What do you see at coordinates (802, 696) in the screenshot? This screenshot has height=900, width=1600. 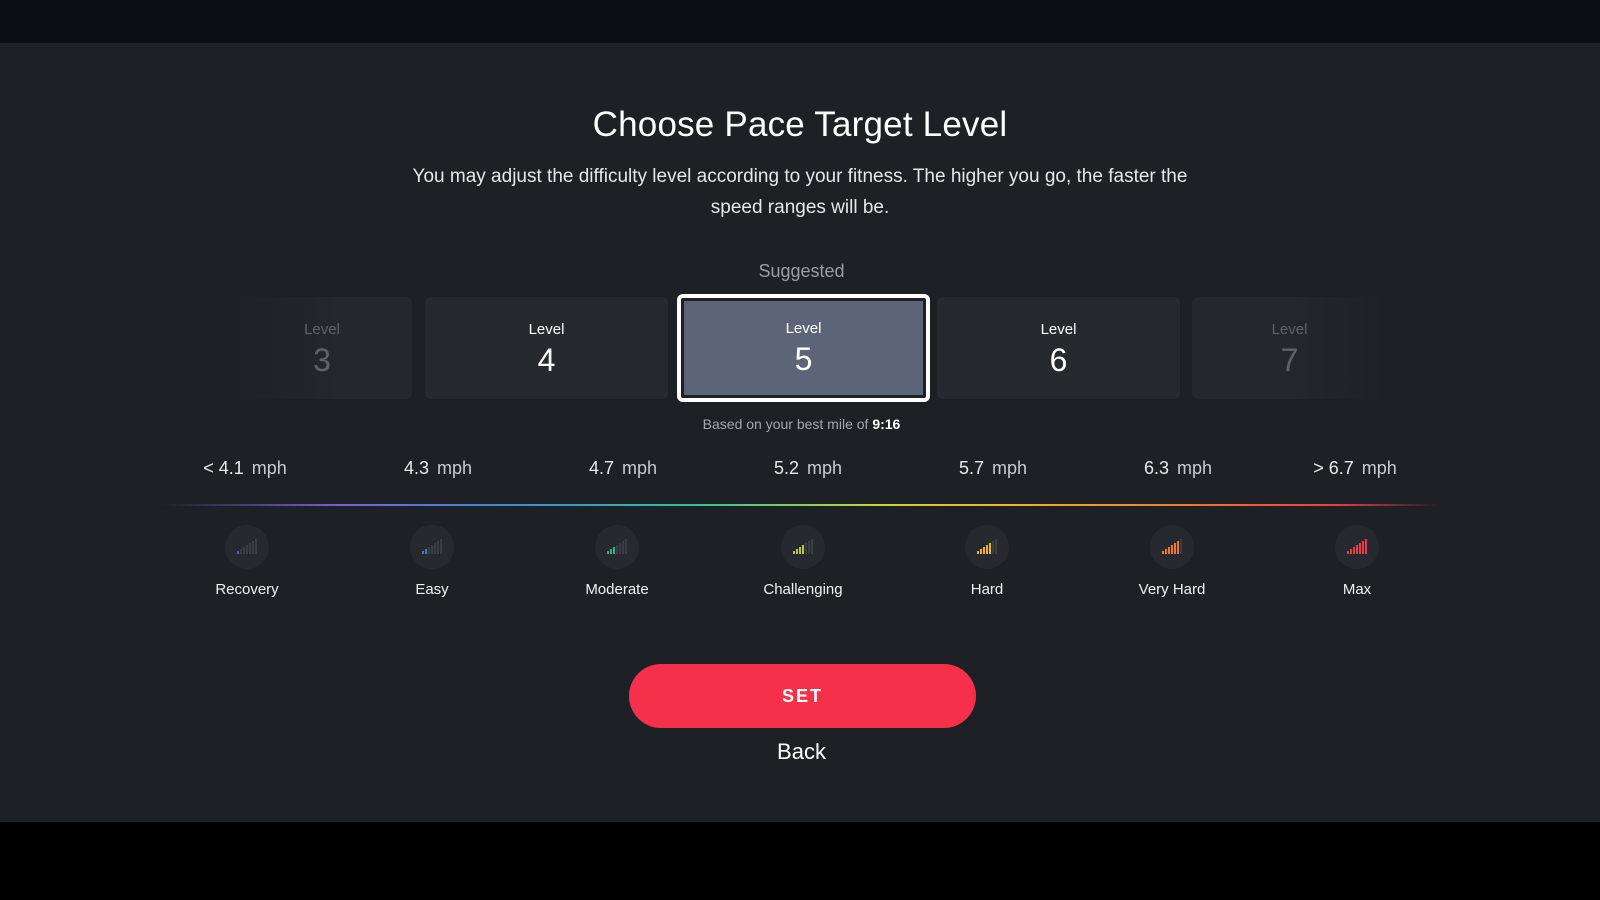 I see `set-button: SET` at bounding box center [802, 696].